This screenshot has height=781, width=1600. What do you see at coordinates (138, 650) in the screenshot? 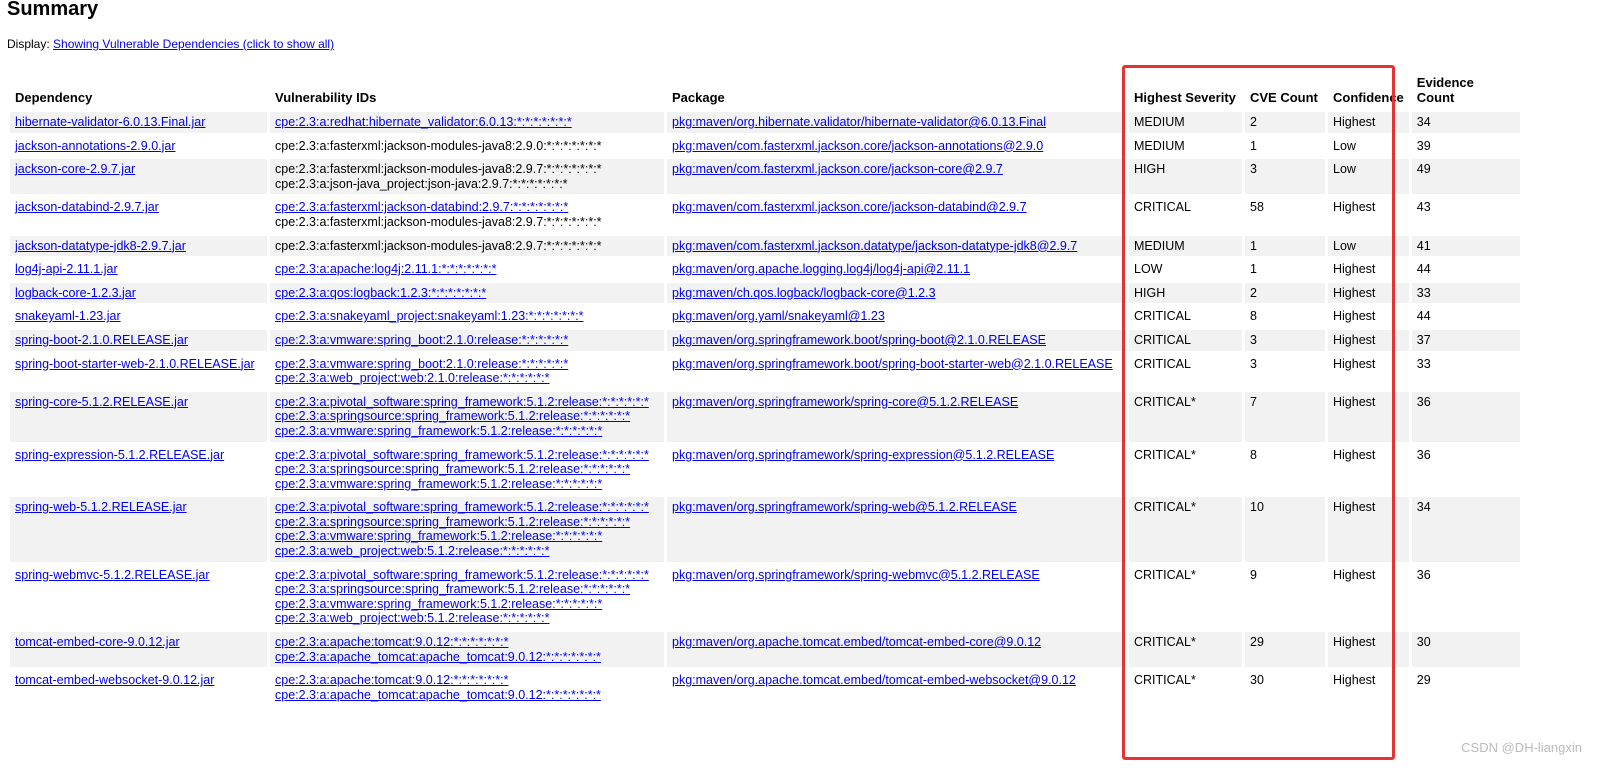
I see `dependency-cell: tomcat-embed-core-9.0.12.jar` at bounding box center [138, 650].